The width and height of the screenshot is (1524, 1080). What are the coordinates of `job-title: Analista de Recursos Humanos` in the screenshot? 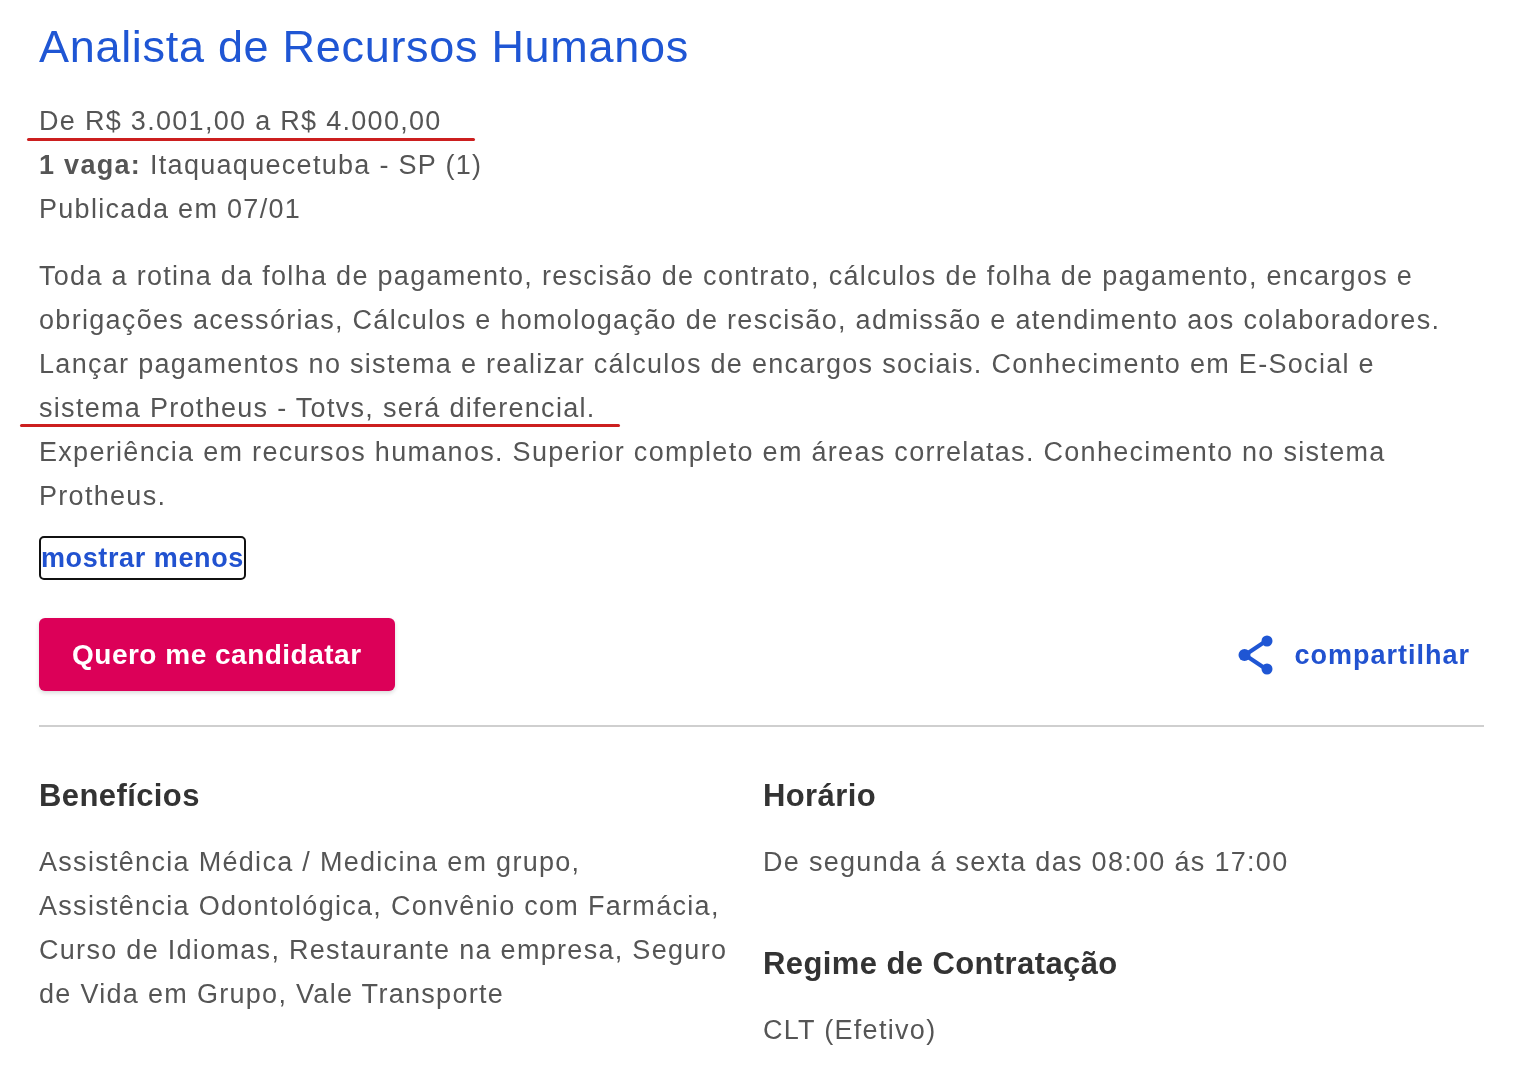 It's located at (364, 47).